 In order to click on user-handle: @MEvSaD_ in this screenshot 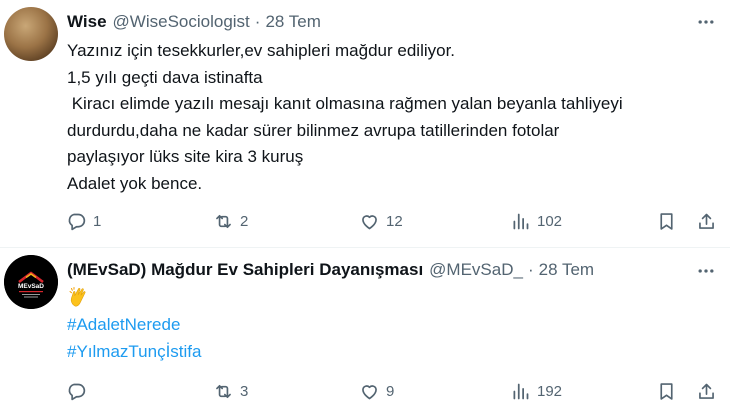, I will do `click(476, 270)`.